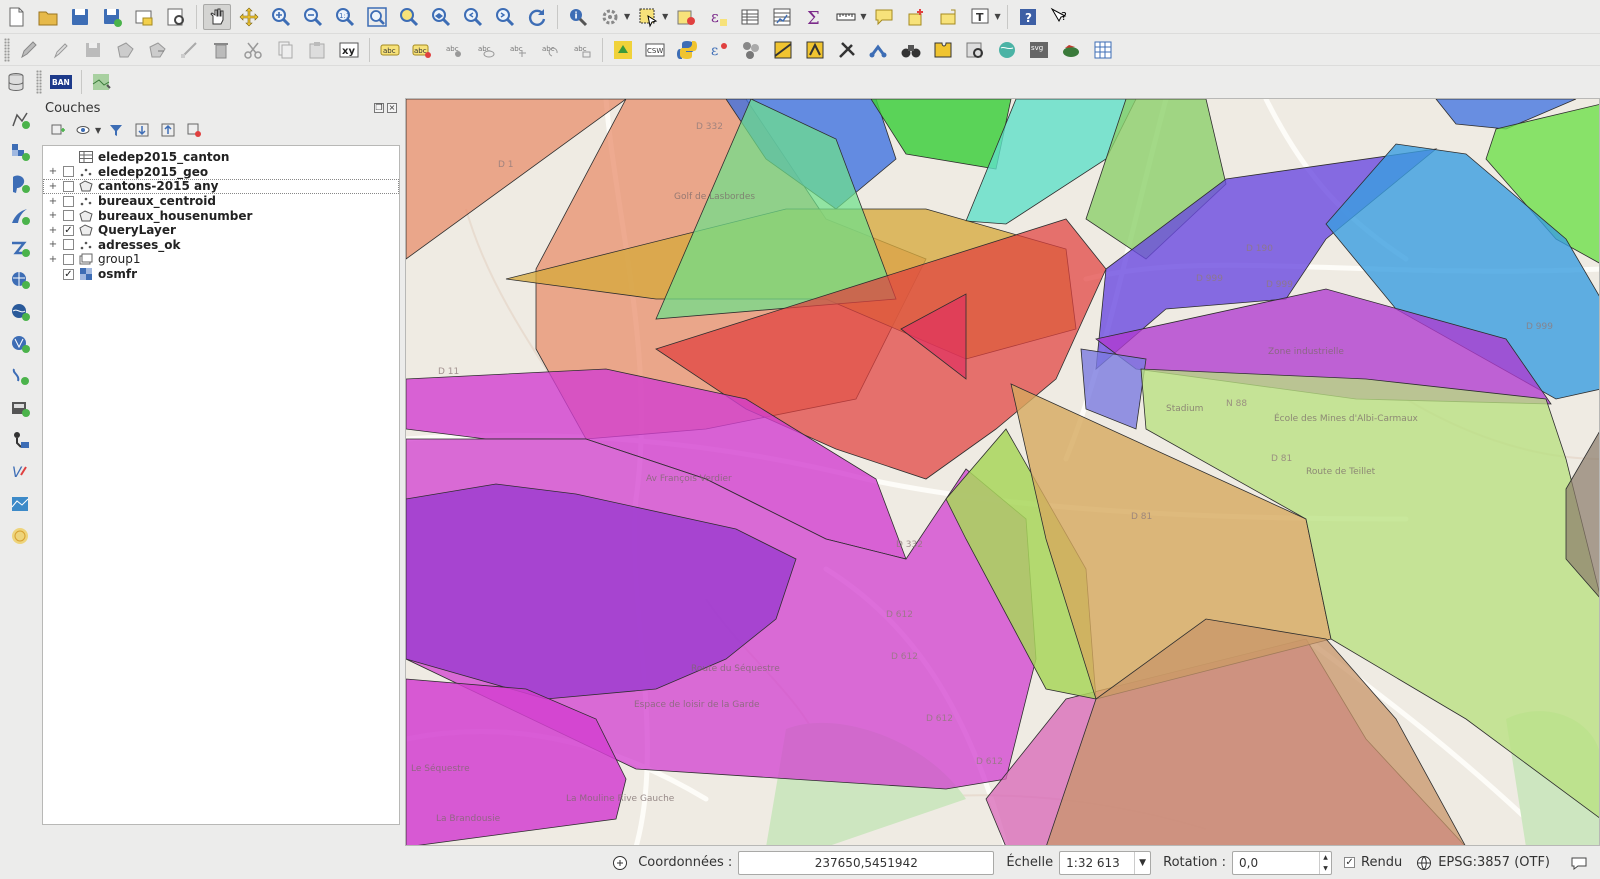  I want to click on xy-tool-icon: xy, so click(349, 50).